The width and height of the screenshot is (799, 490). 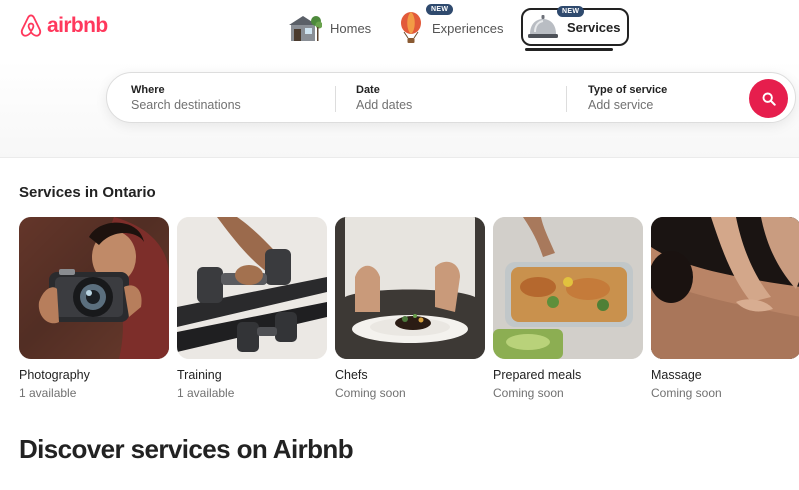 What do you see at coordinates (351, 28) in the screenshot?
I see `tab-homes-label: Homes` at bounding box center [351, 28].